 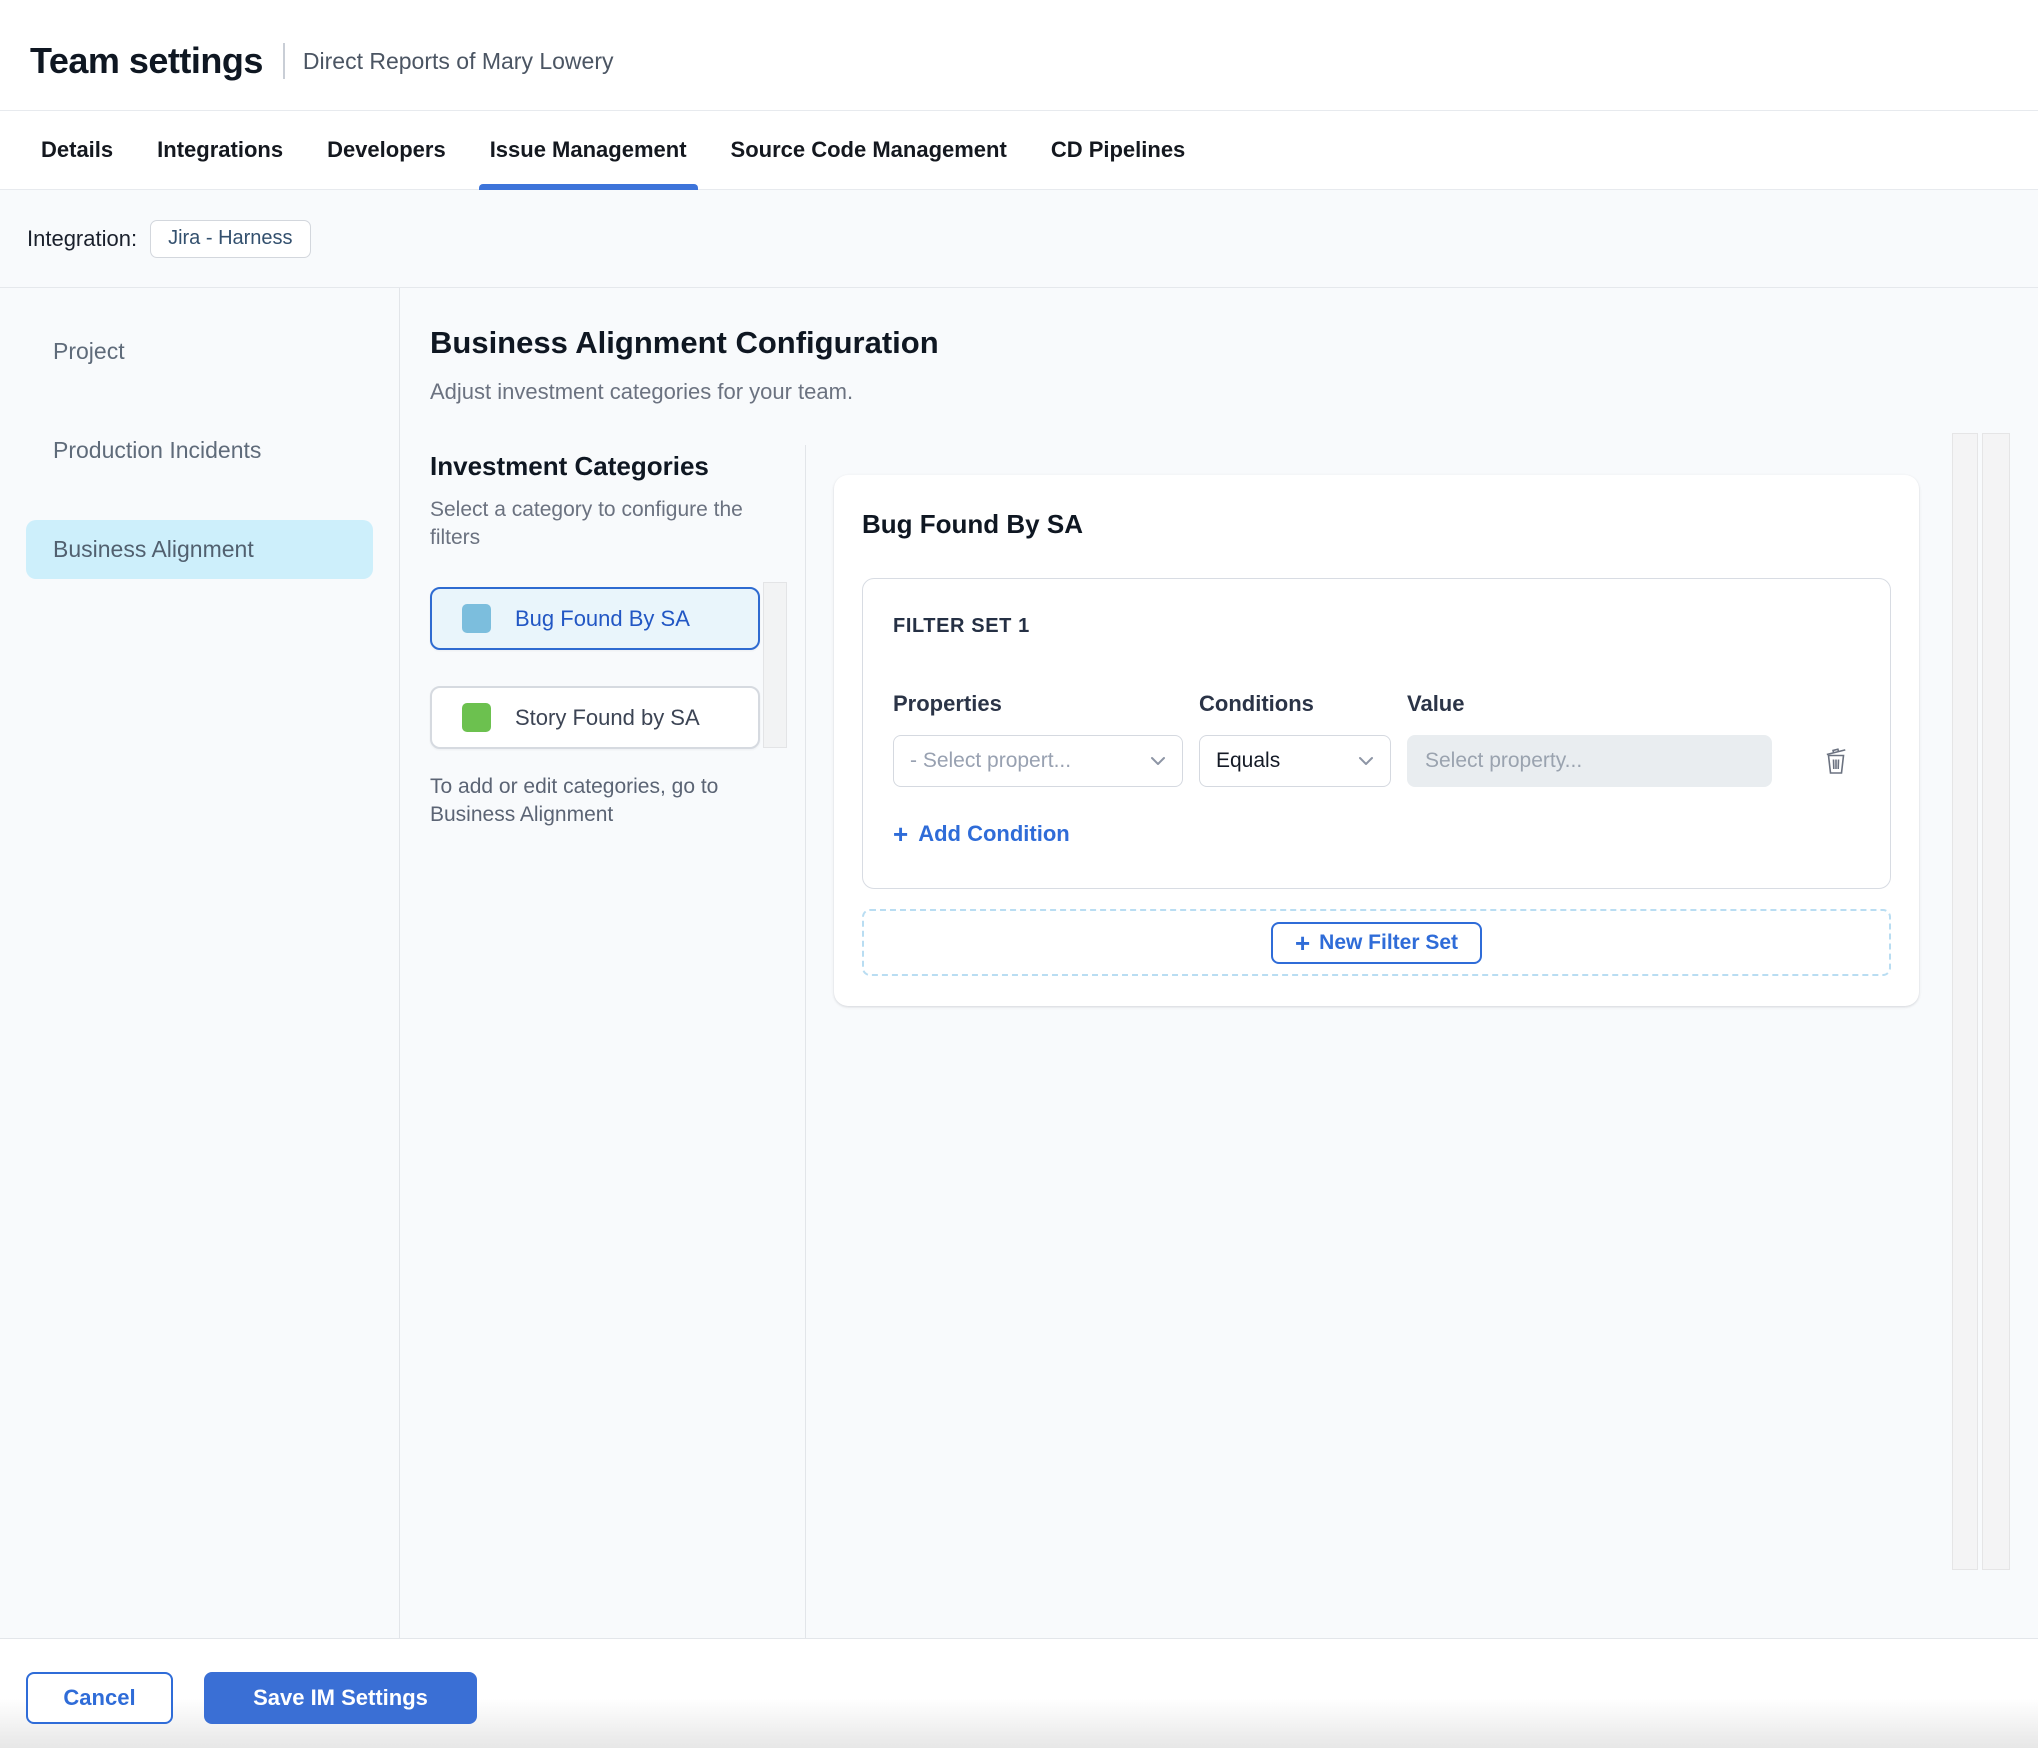 I want to click on category-story-found-by-sa: Story Found by SA, so click(x=595, y=717).